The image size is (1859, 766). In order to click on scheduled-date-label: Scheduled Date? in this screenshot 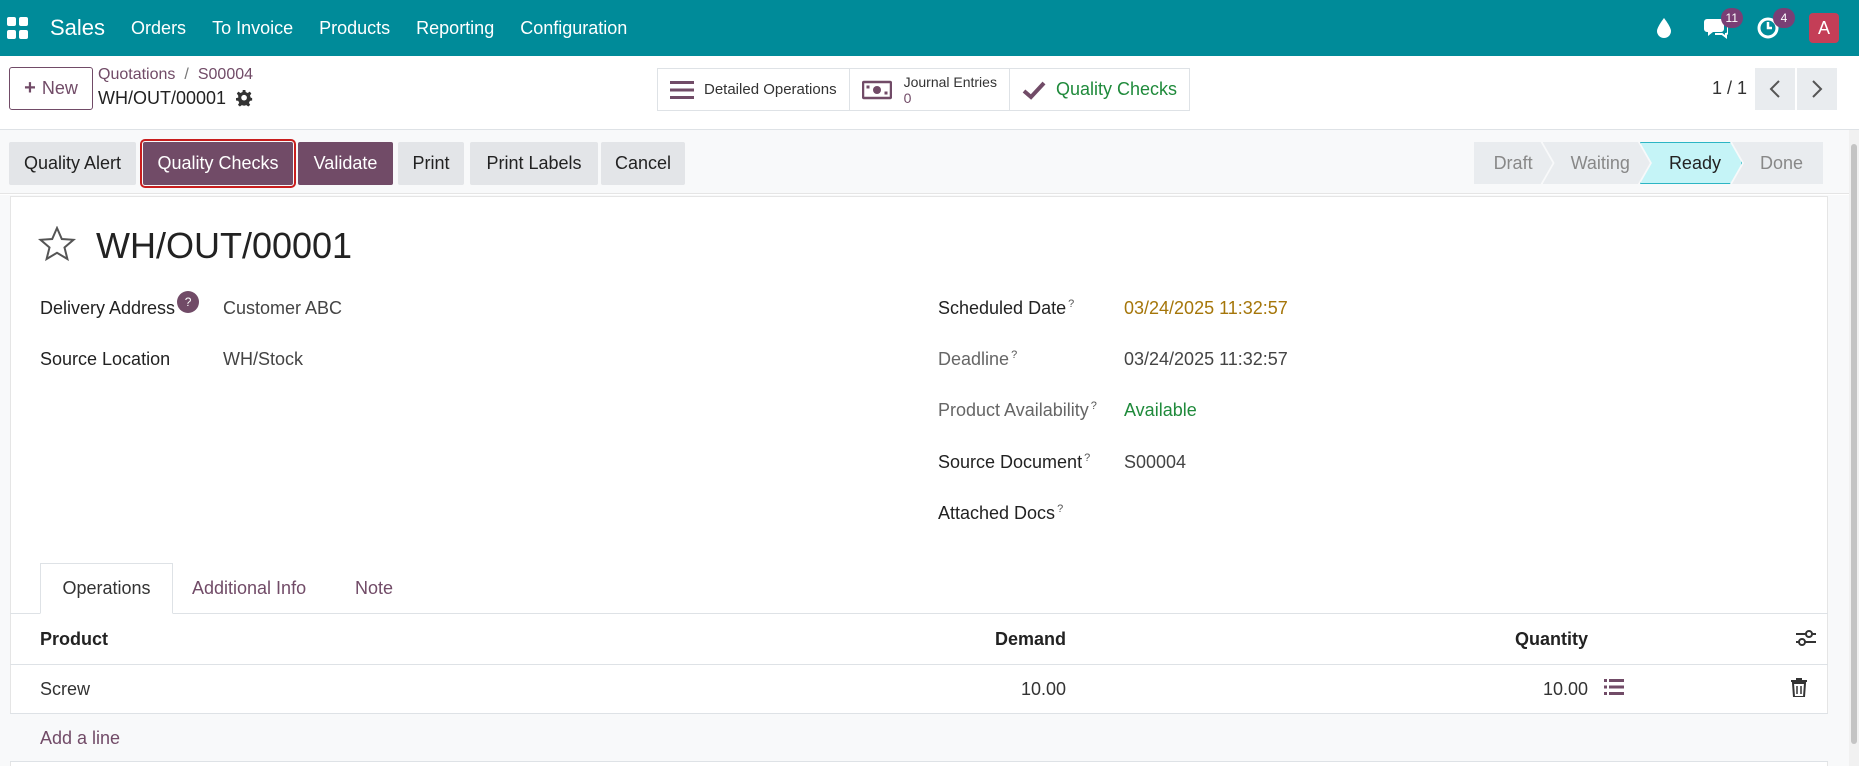, I will do `click(1006, 308)`.